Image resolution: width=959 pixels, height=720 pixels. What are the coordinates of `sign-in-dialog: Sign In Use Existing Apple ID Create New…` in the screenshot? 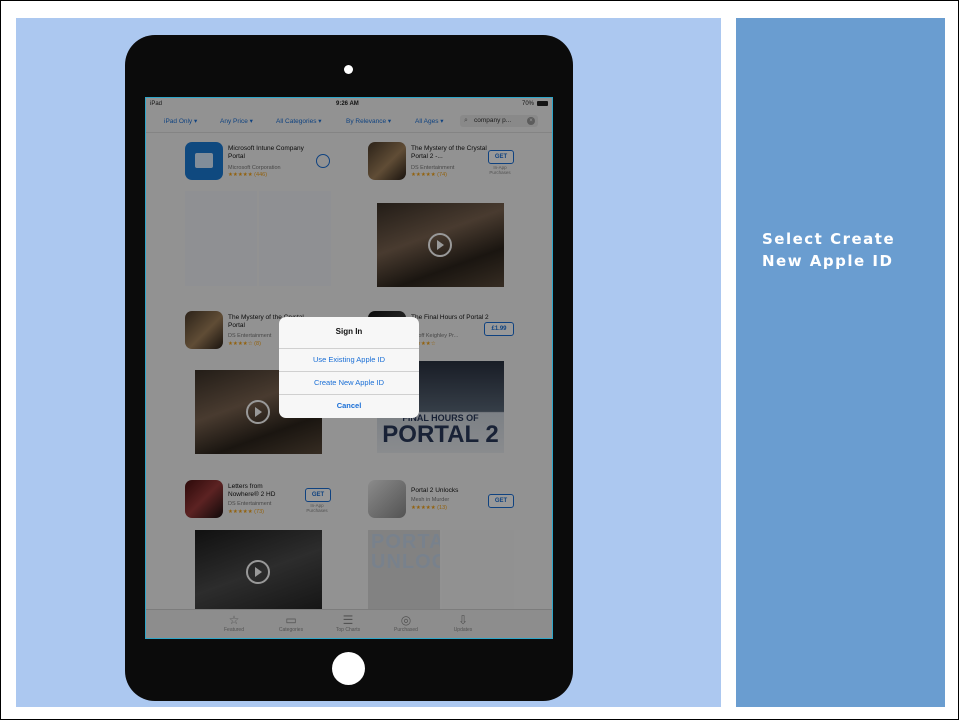 It's located at (349, 367).